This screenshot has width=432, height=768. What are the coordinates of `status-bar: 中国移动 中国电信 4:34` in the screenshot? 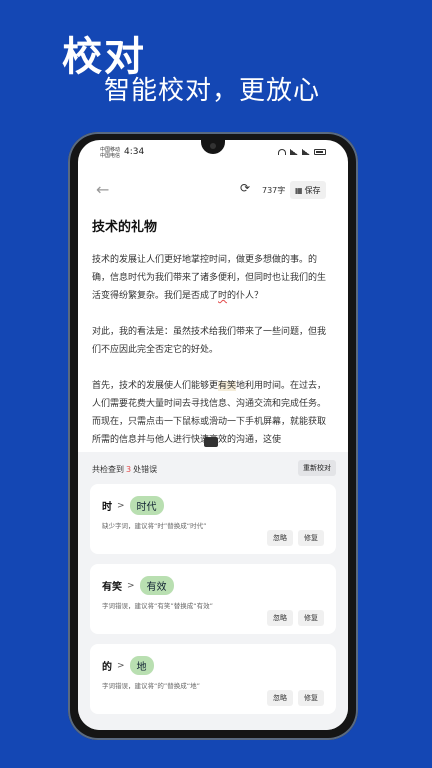 It's located at (213, 154).